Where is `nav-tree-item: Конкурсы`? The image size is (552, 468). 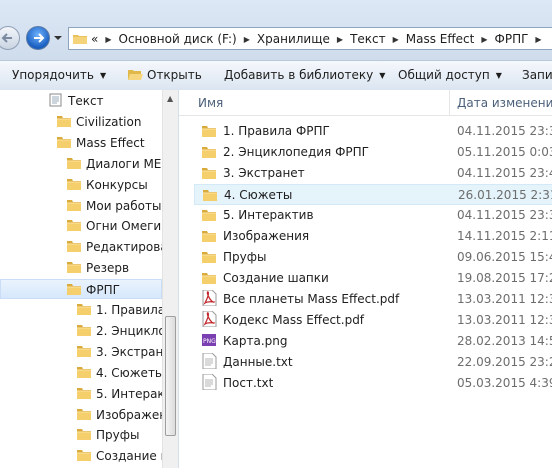
nav-tree-item: Конкурсы is located at coordinates (107, 185).